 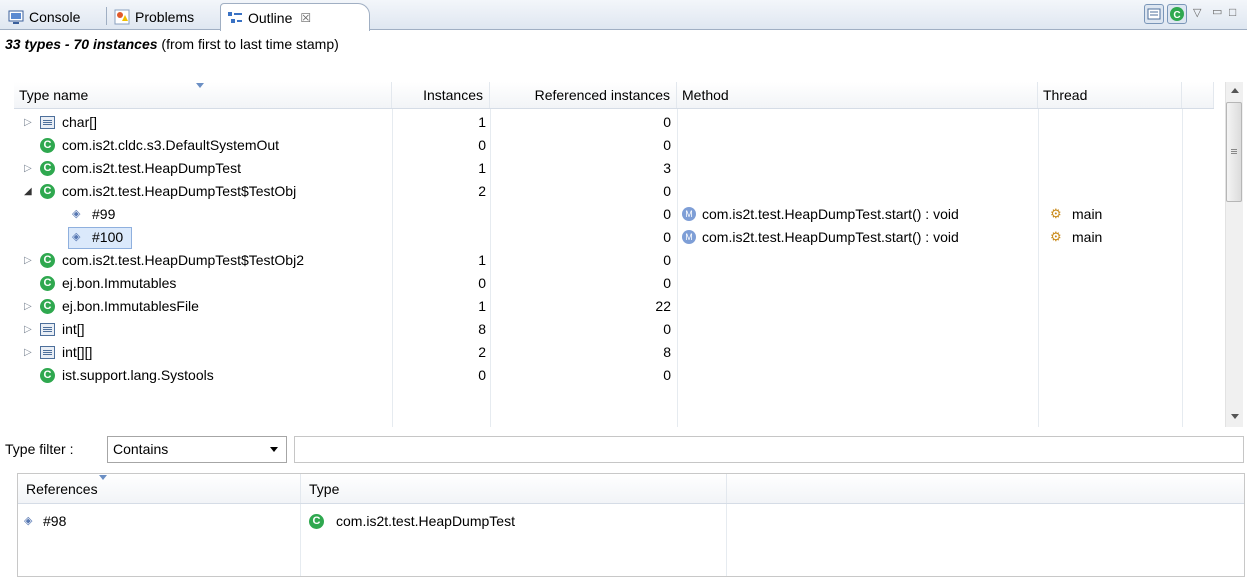 I want to click on type-name: ej.bon.ImmutablesFile, so click(x=130, y=306).